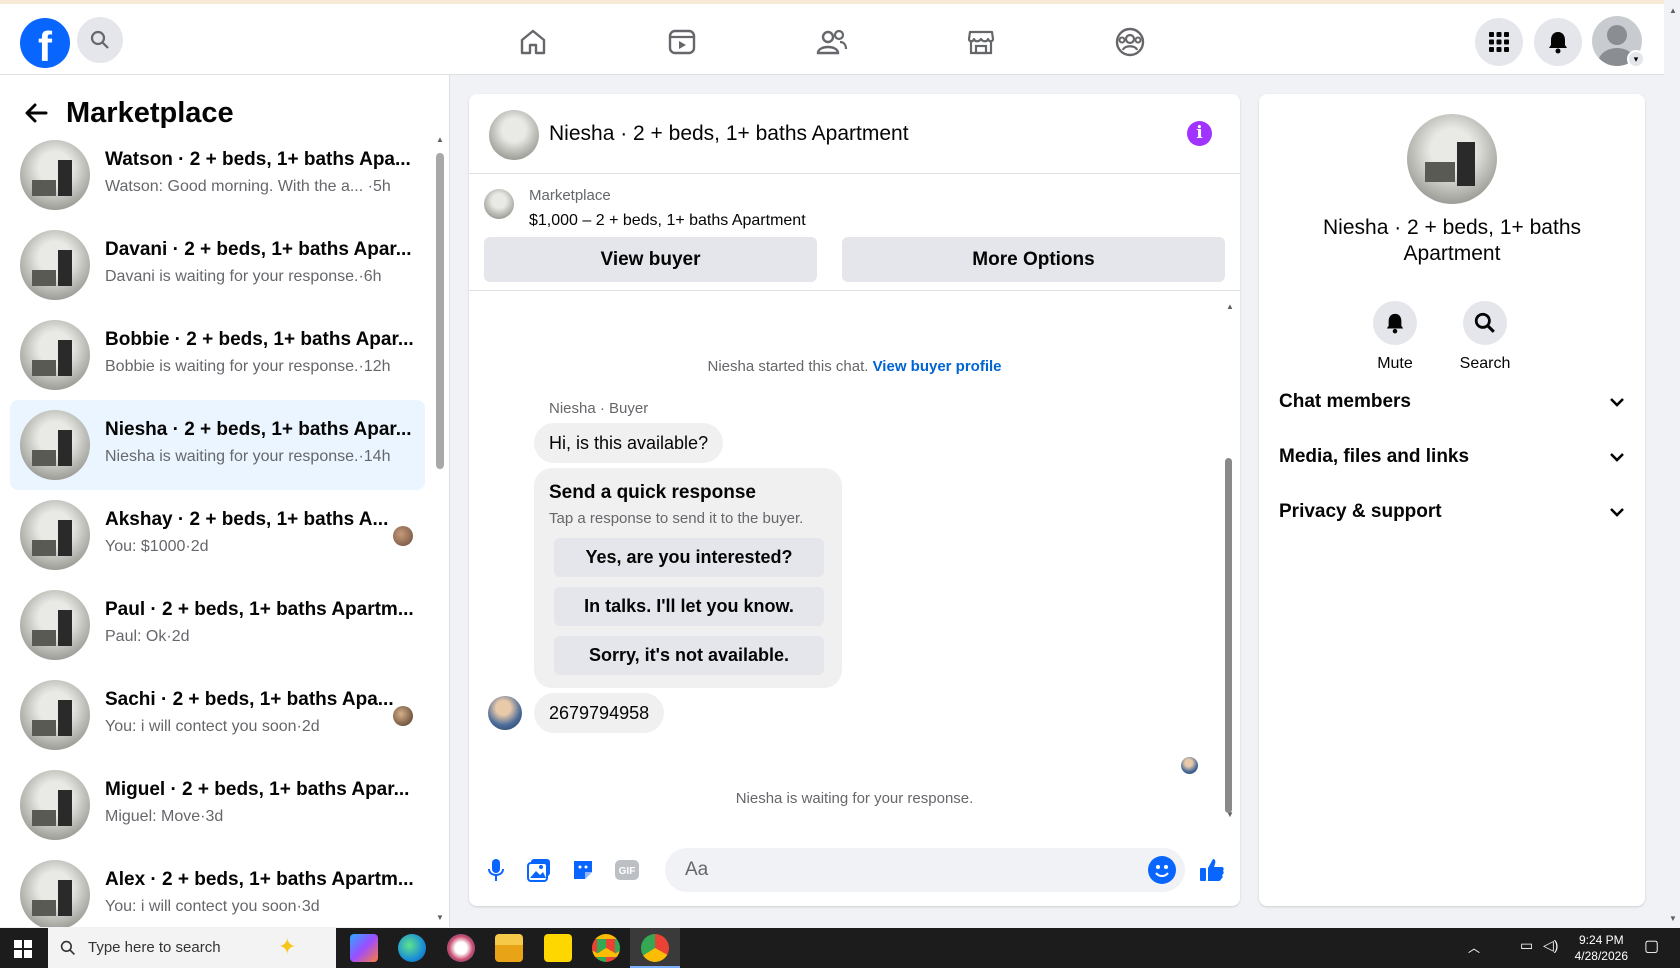 The height and width of the screenshot is (968, 1680). What do you see at coordinates (539, 870) in the screenshot?
I see `photo-icon` at bounding box center [539, 870].